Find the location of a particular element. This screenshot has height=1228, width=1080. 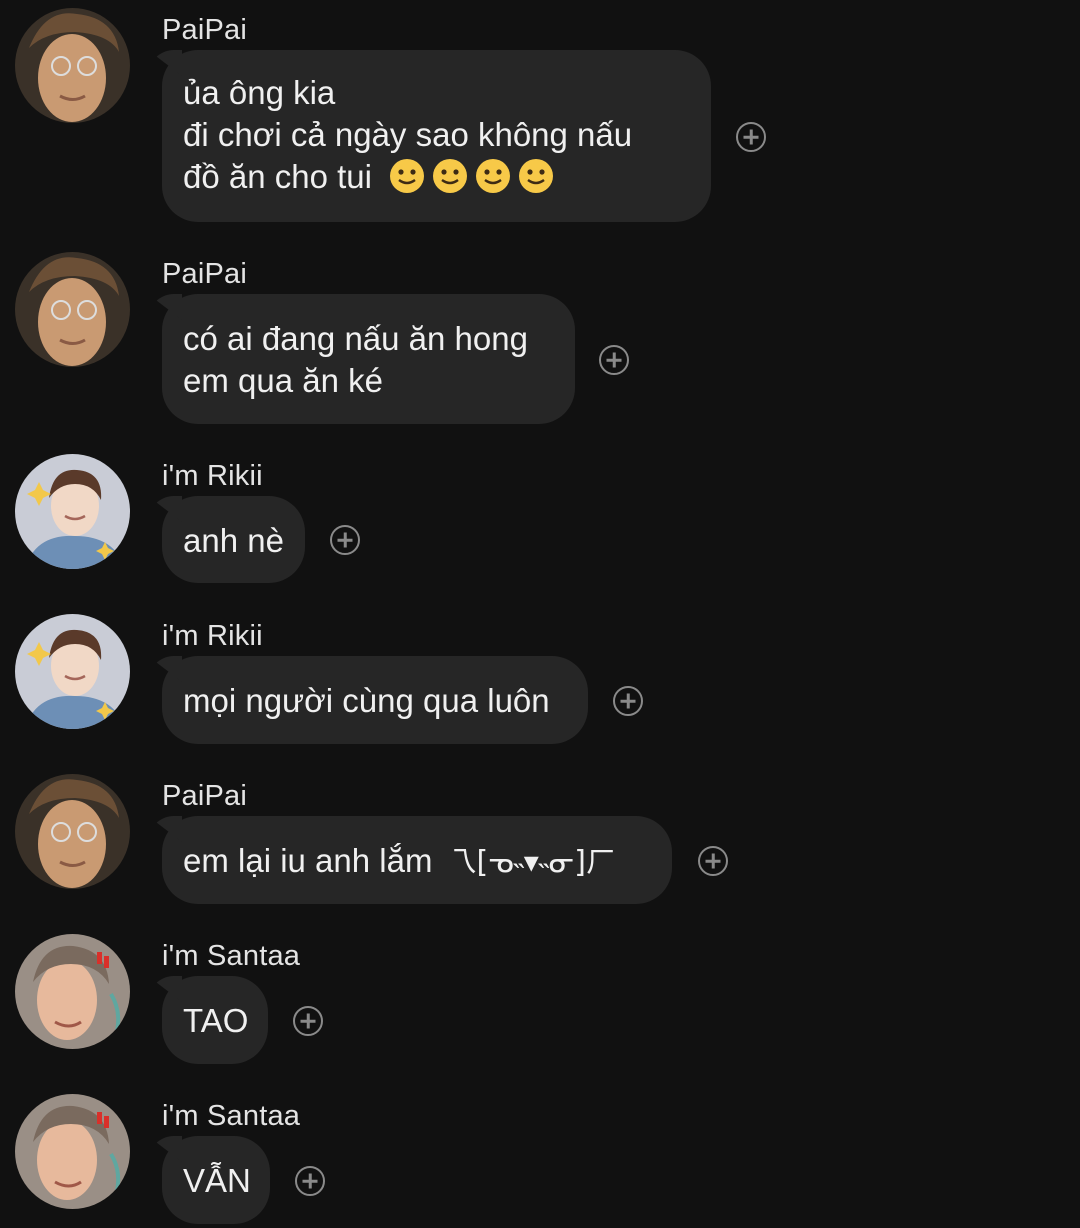

message-bubble: em lại iu anh lắm 乁[ᓀ˵▾˵ᓂ]ㄏ is located at coordinates (417, 860).